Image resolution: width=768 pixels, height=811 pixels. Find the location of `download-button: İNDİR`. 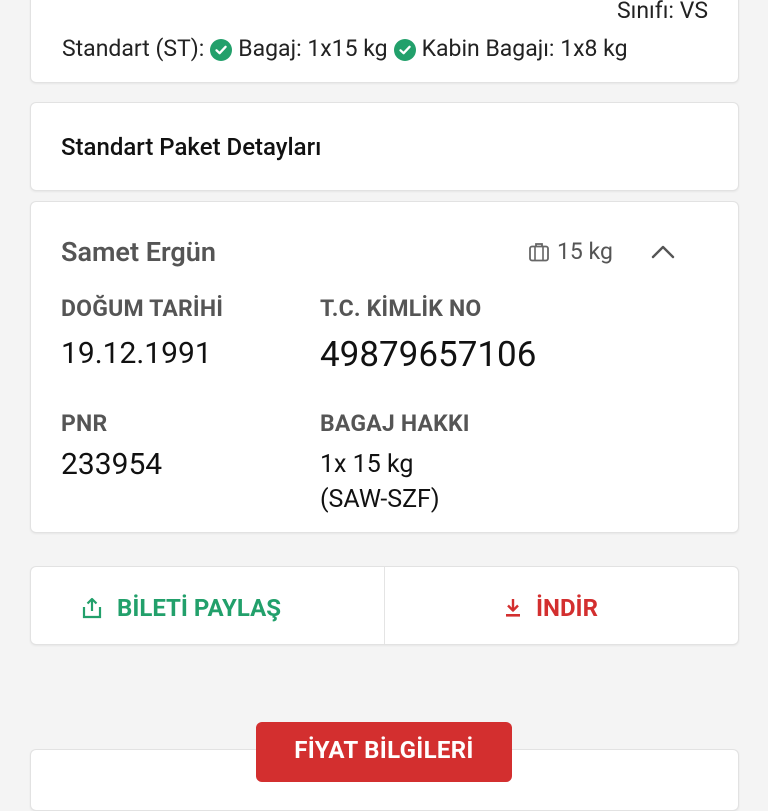

download-button: İNDİR is located at coordinates (551, 608).